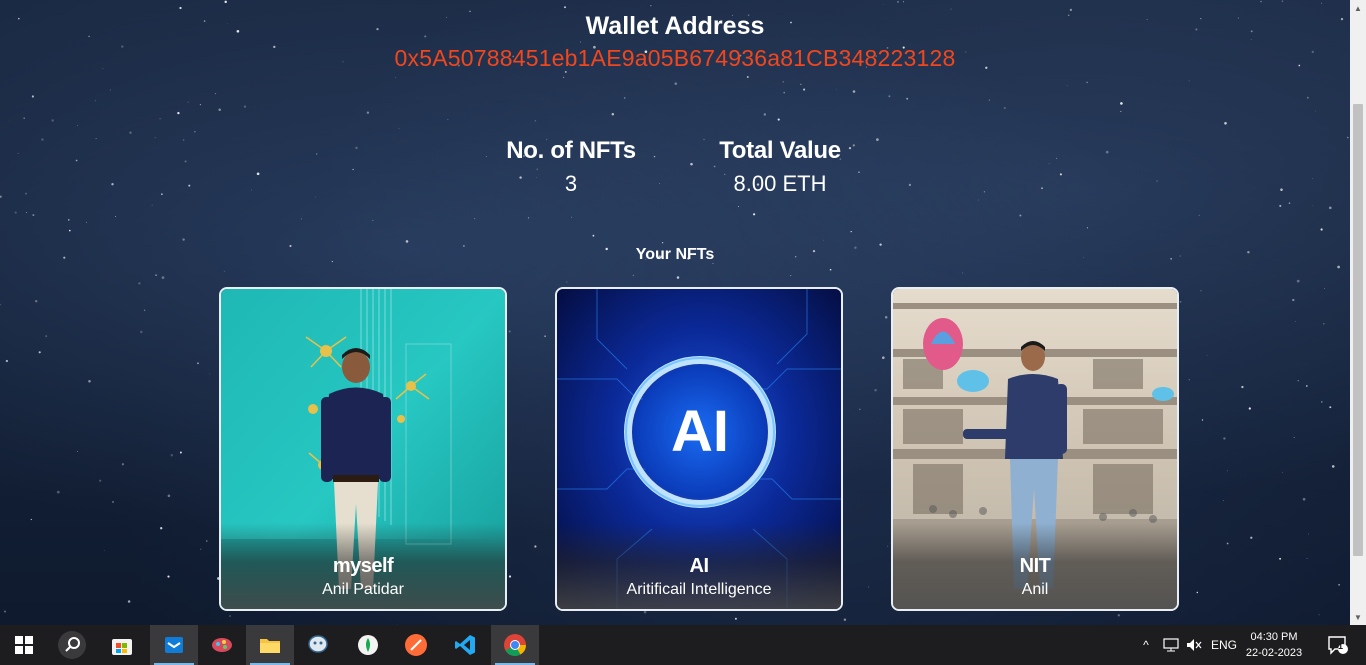 This screenshot has height=665, width=1366. What do you see at coordinates (1171, 645) in the screenshot?
I see `network-icon` at bounding box center [1171, 645].